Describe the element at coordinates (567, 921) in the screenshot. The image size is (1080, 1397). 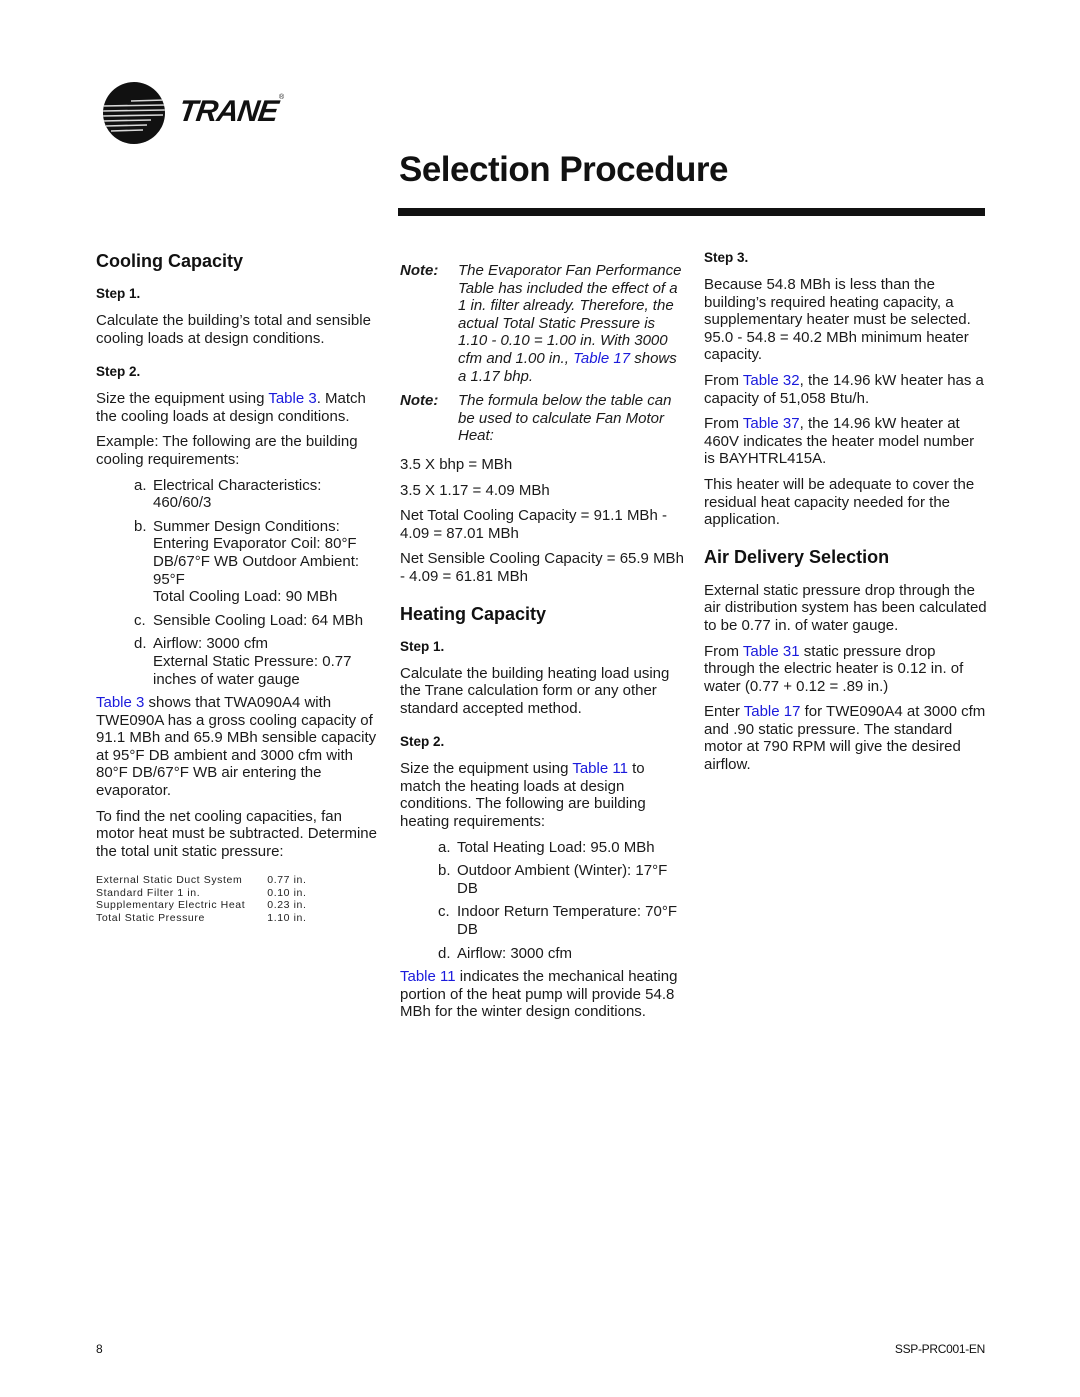
I see `list-text: Indoor Return Temperature: 70°F DB` at that location.